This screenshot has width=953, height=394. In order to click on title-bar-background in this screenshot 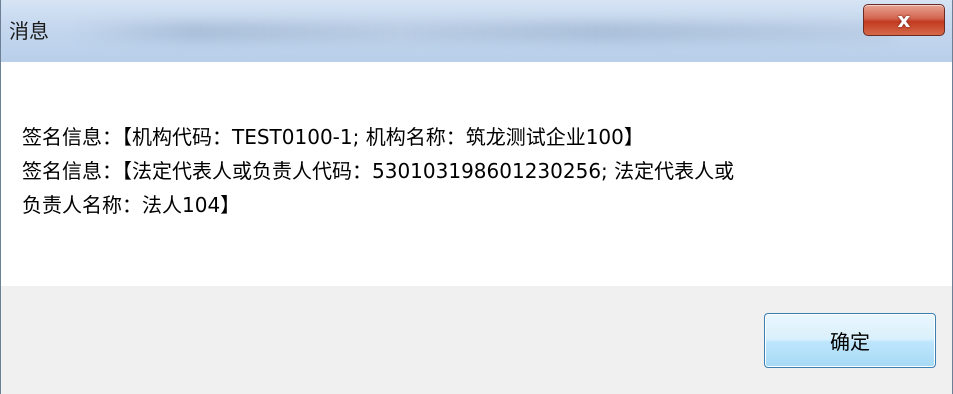, I will do `click(481, 32)`.